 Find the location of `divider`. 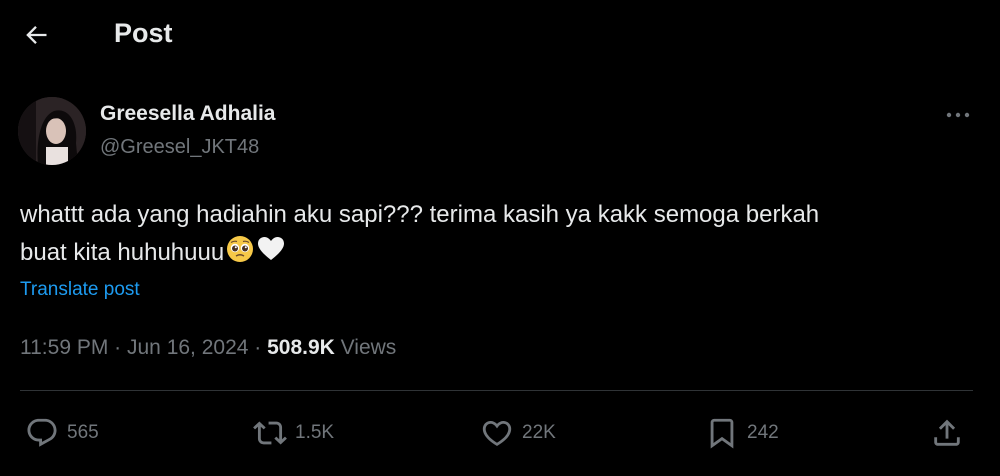

divider is located at coordinates (496, 390).